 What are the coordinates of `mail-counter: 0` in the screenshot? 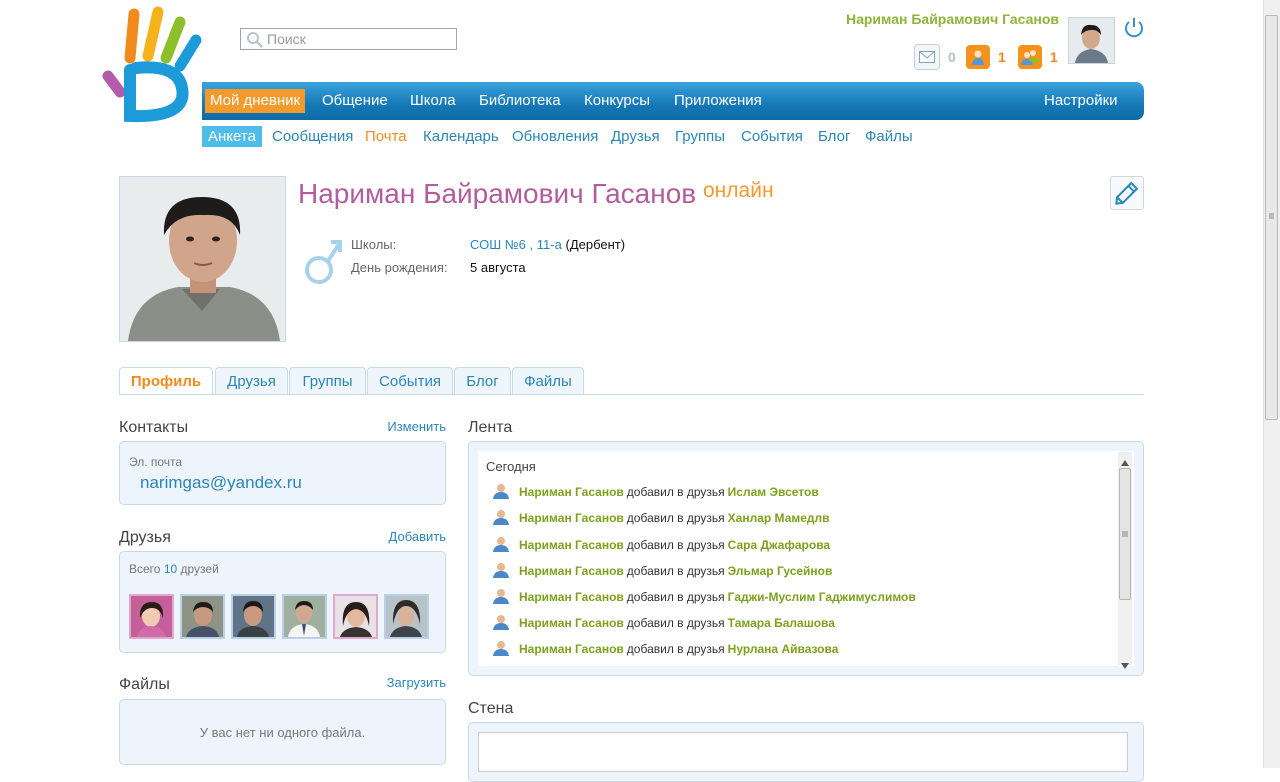 It's located at (935, 57).